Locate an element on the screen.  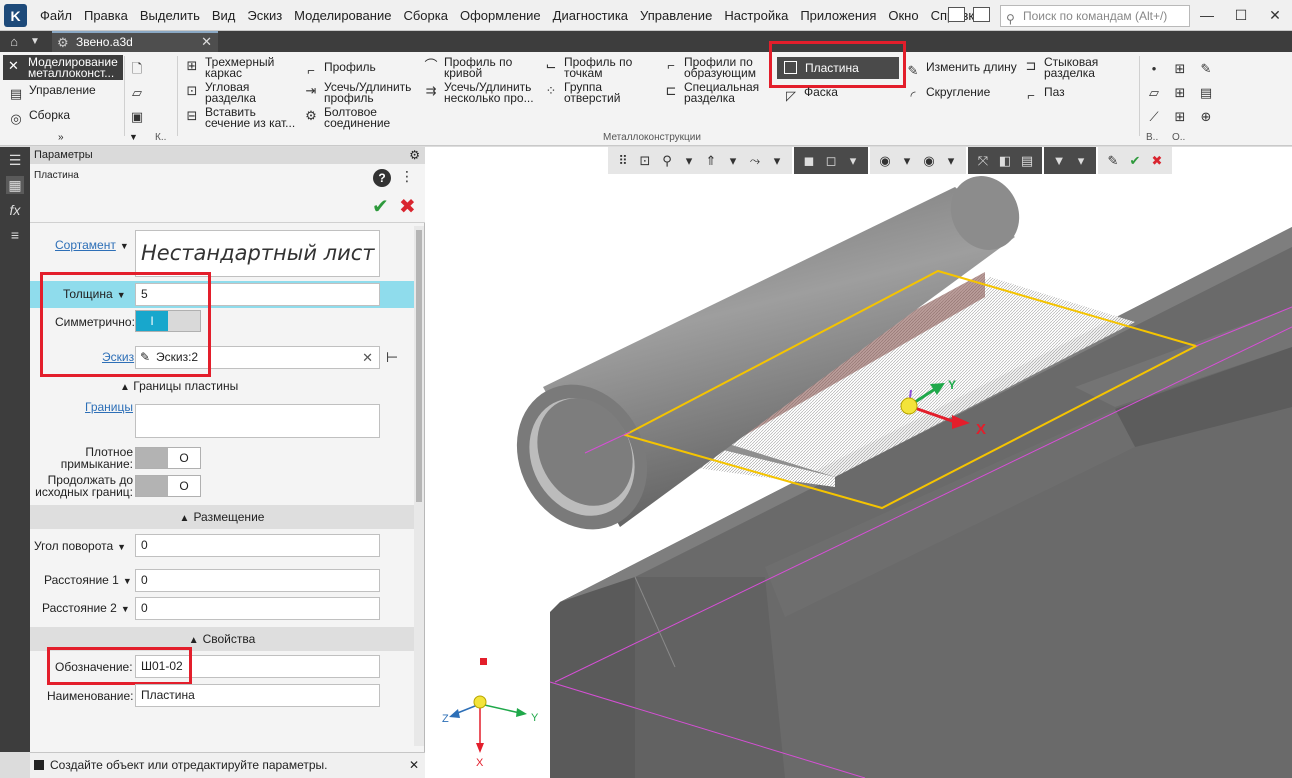
menu-file: Файл is located at coordinates (56, 15).